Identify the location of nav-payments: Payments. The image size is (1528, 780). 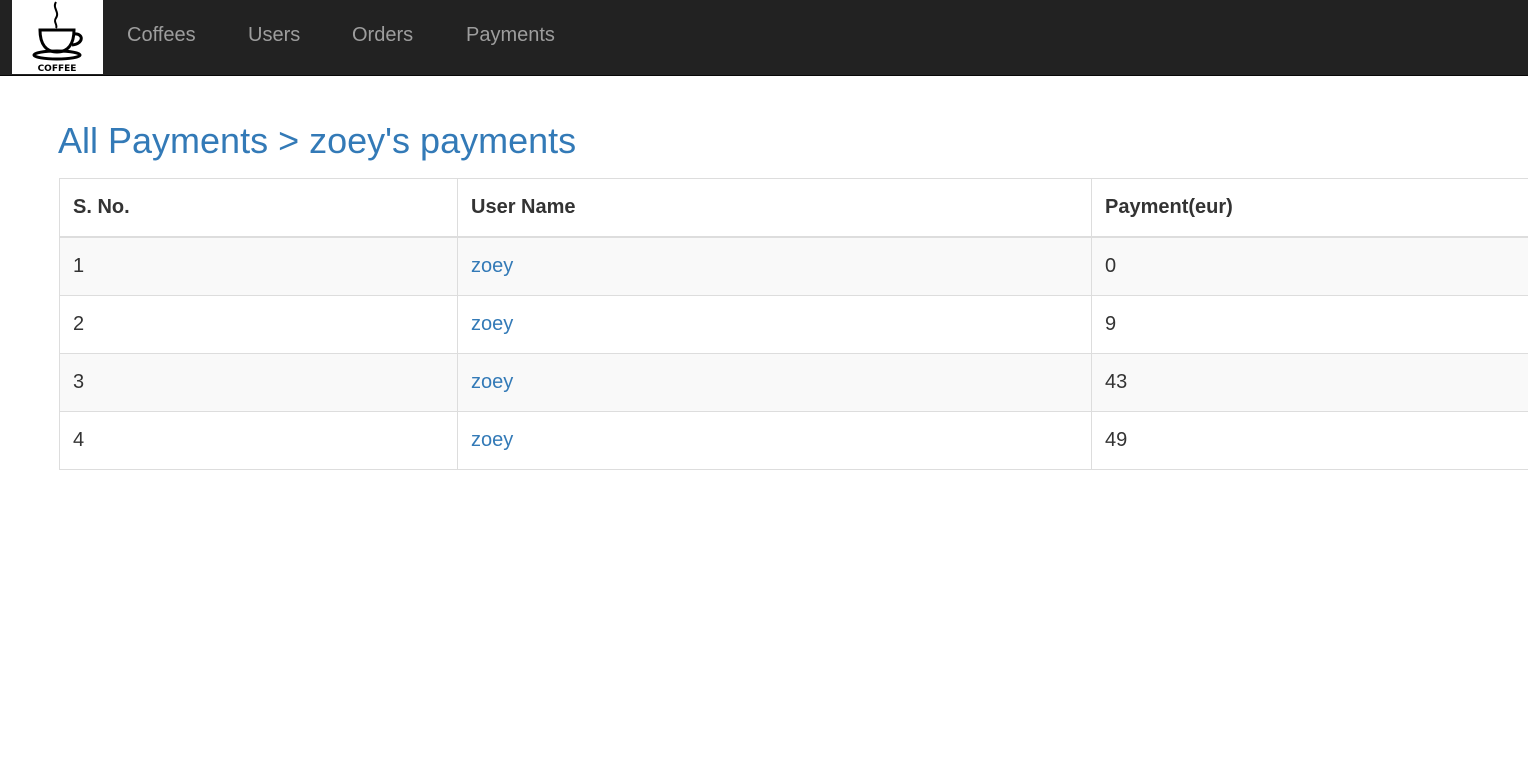
(510, 35).